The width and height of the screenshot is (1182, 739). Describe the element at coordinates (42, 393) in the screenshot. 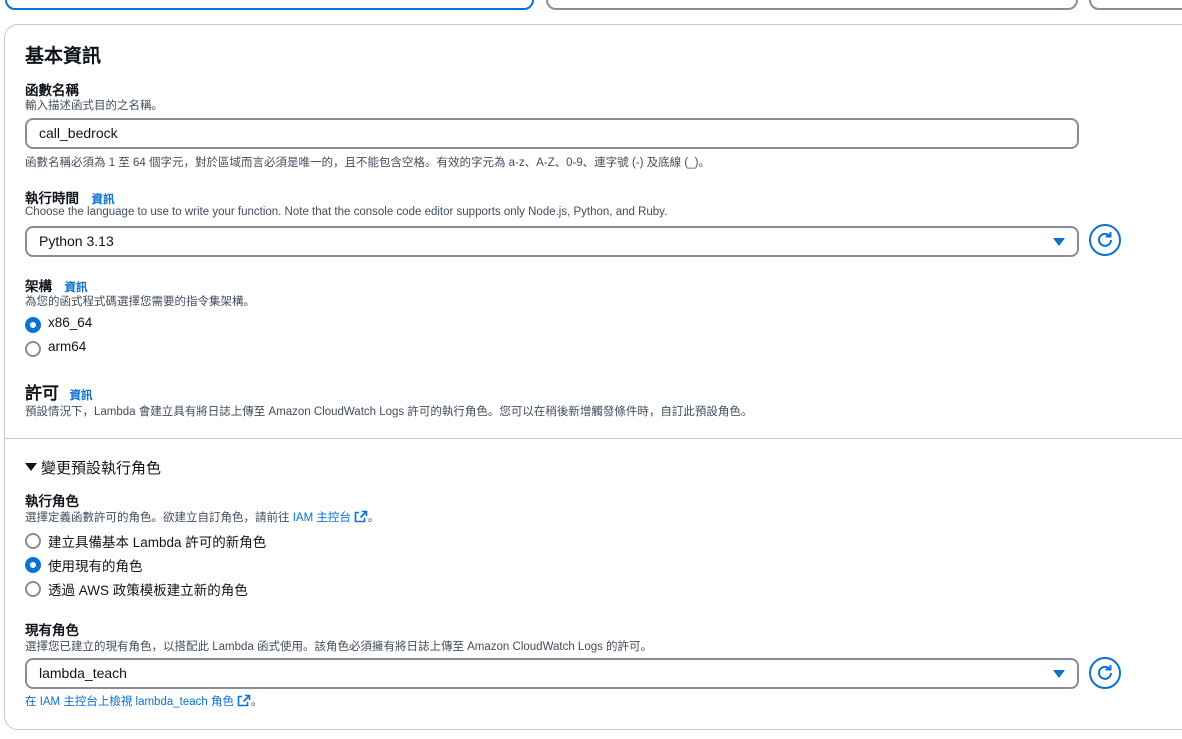

I see `permissions-title: 許可` at that location.